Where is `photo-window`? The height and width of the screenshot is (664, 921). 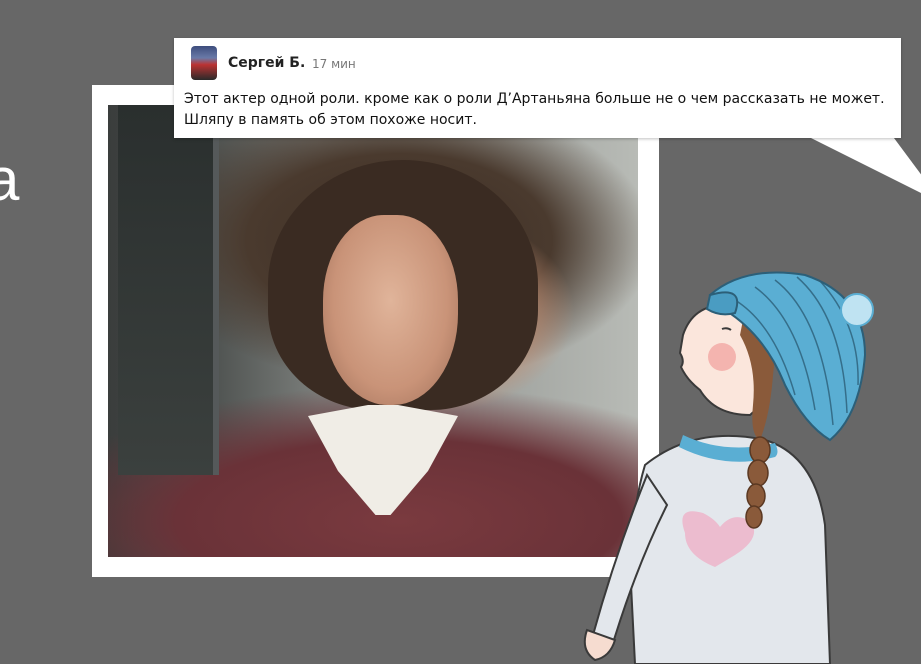 photo-window is located at coordinates (168, 290).